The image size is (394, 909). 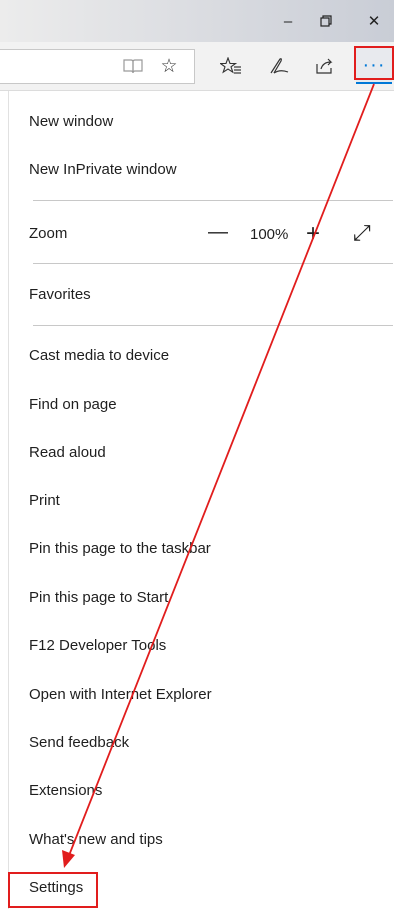 I want to click on menu-item-new-window: New window, so click(x=71, y=122).